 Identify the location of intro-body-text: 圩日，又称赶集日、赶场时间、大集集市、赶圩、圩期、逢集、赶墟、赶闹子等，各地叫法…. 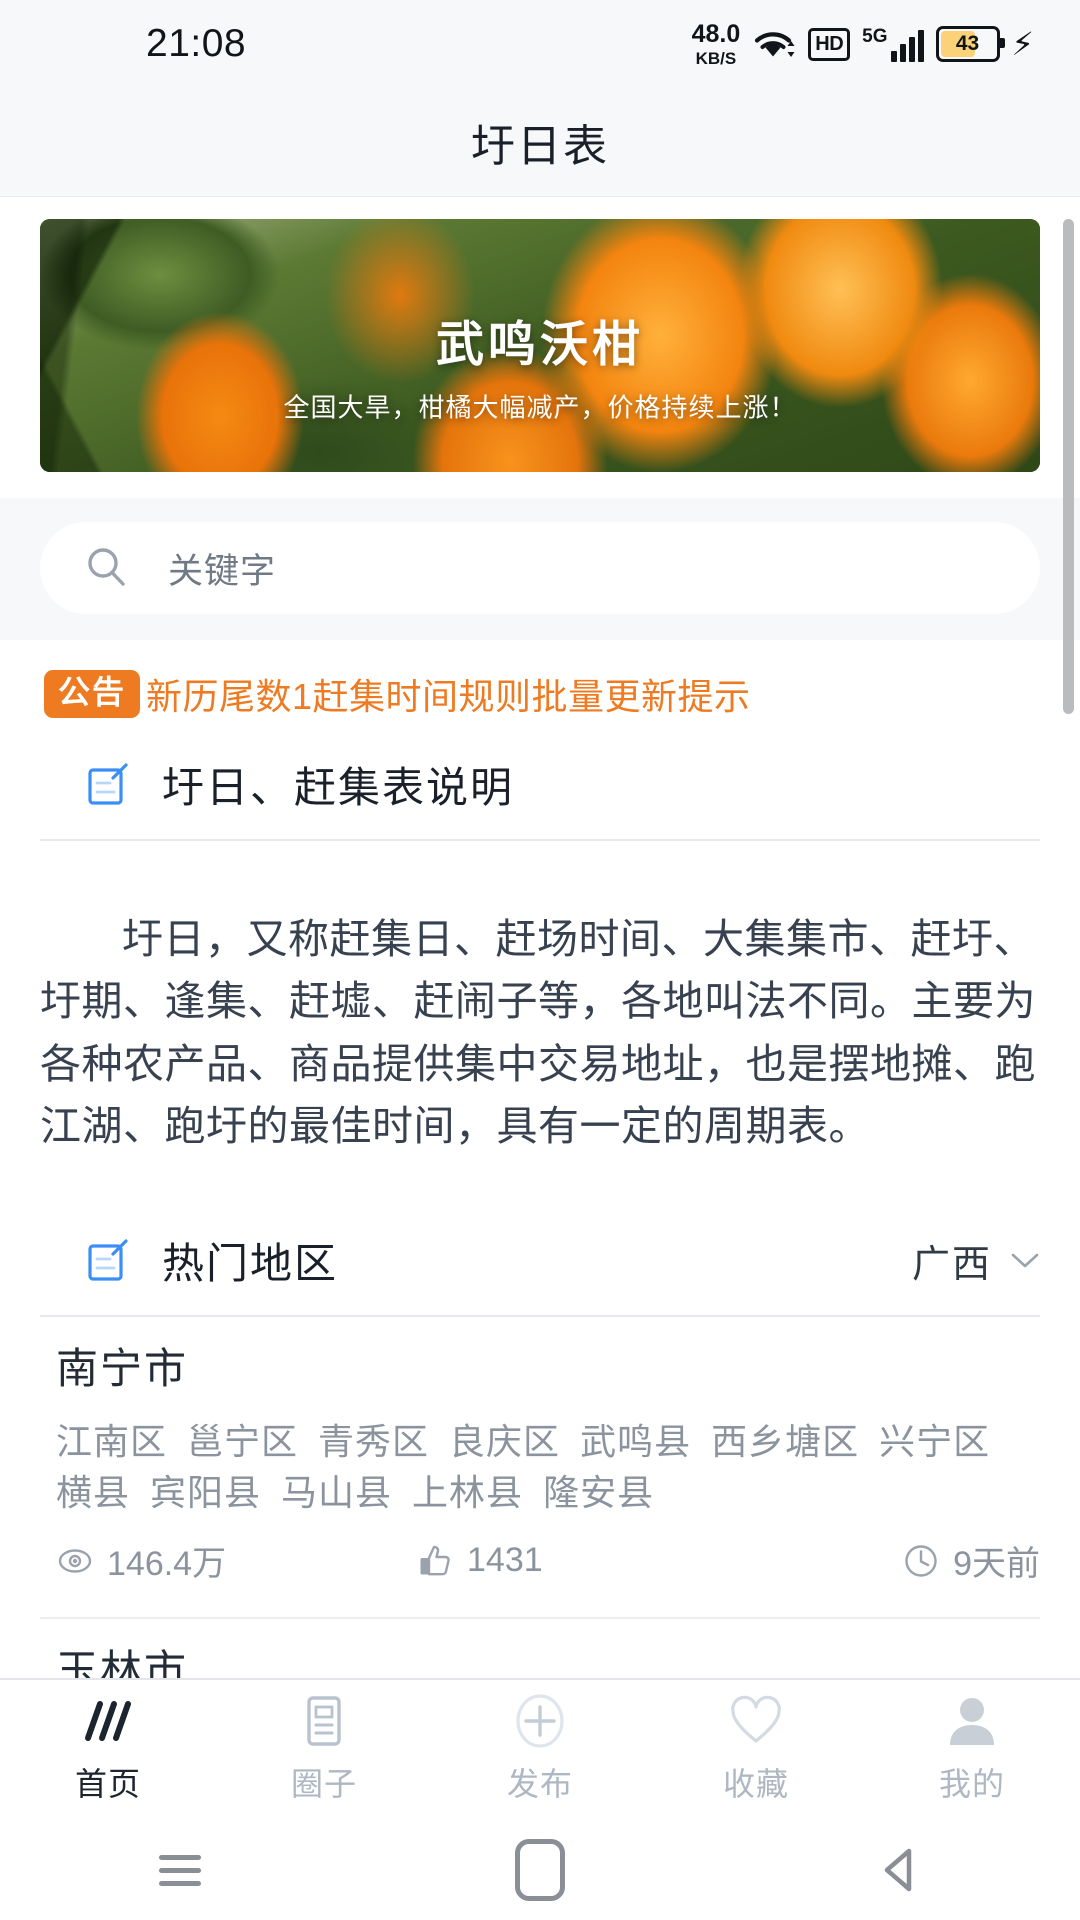
(538, 1032).